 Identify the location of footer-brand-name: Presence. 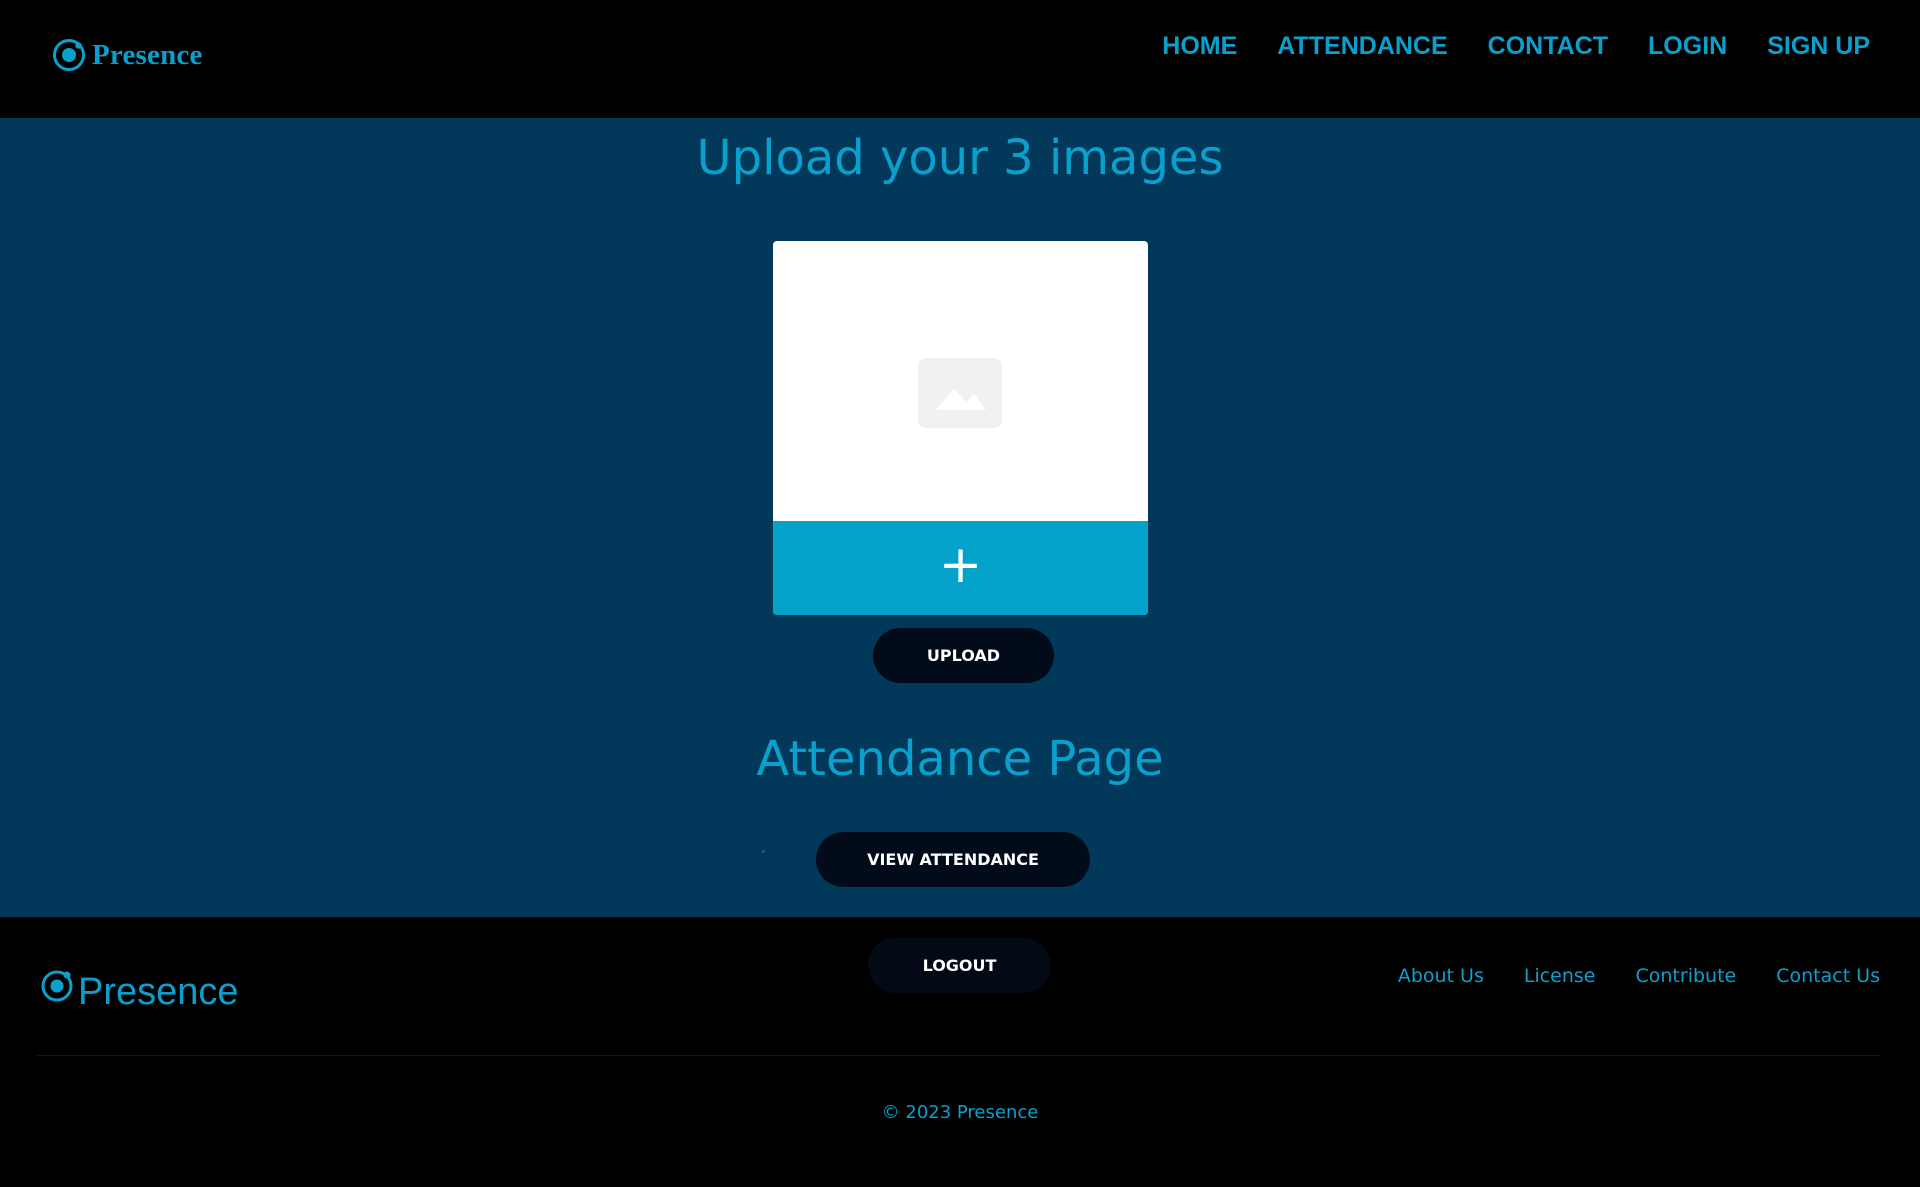
(158, 992).